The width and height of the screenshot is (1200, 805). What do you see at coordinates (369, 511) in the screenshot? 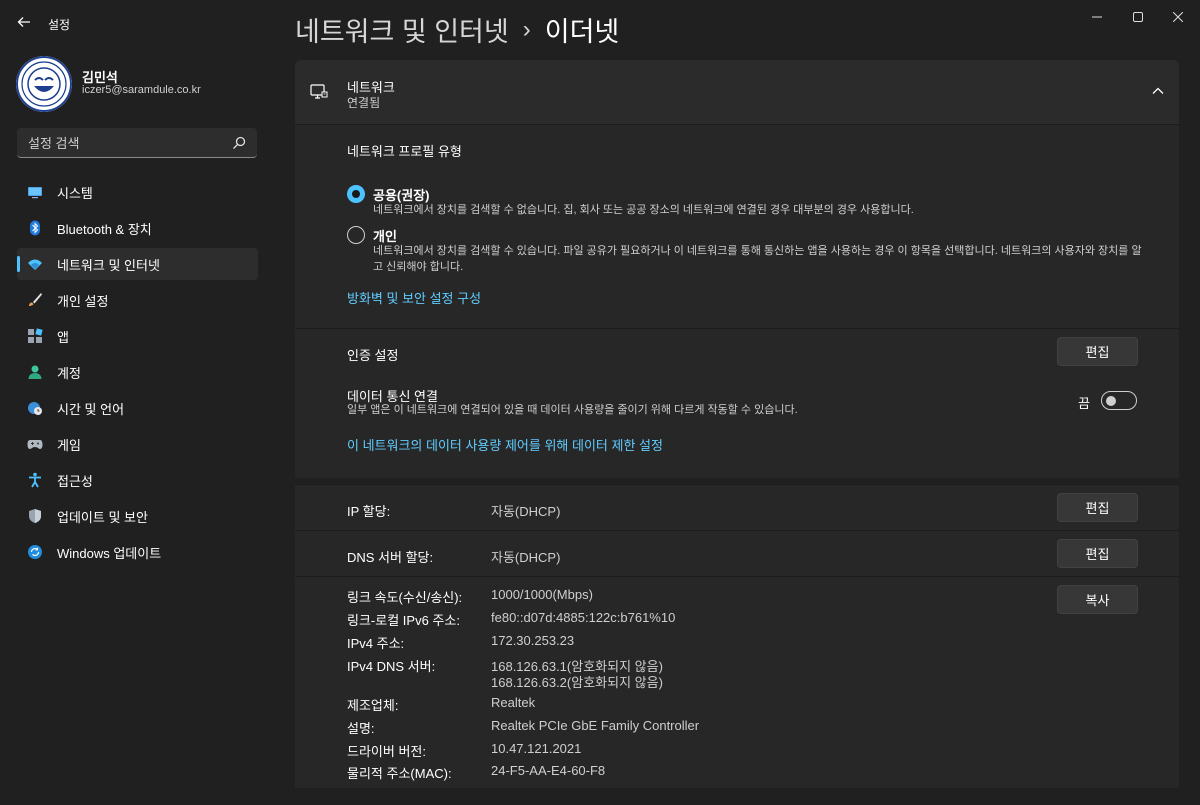
I see `ip-label: IP 할당:` at bounding box center [369, 511].